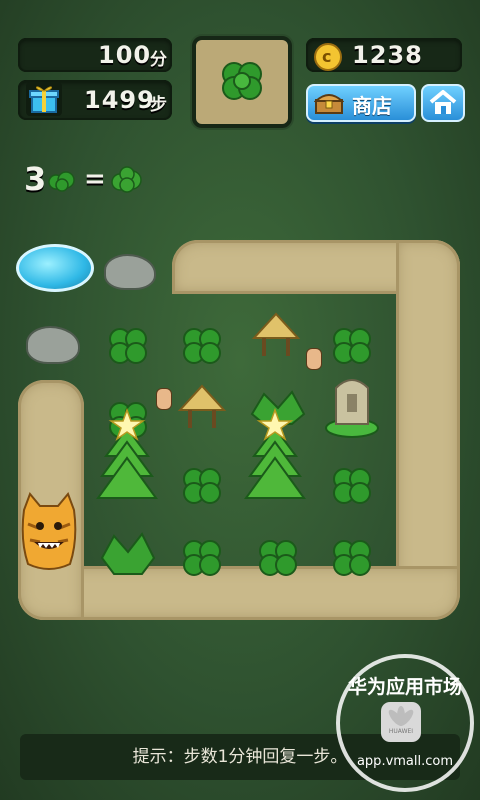 The image size is (480, 800). Describe the element at coordinates (401, 731) in the screenshot. I see `huawei-logo-text: HUAWEI` at that location.